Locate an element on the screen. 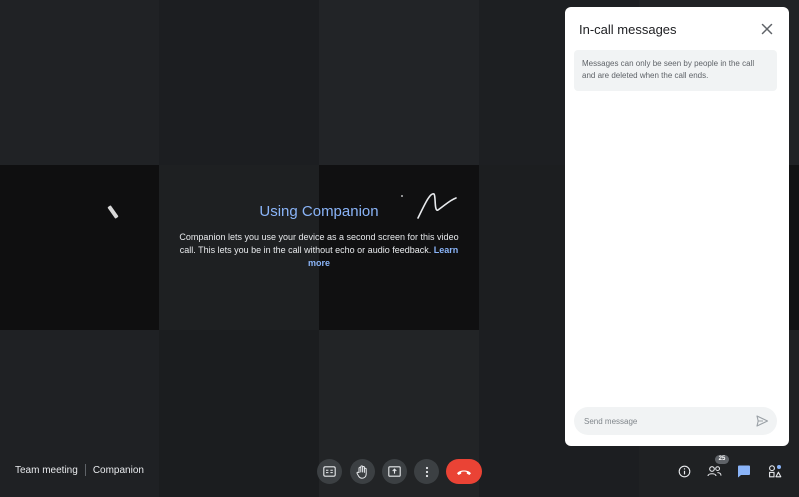  chat-icon is located at coordinates (744, 471).